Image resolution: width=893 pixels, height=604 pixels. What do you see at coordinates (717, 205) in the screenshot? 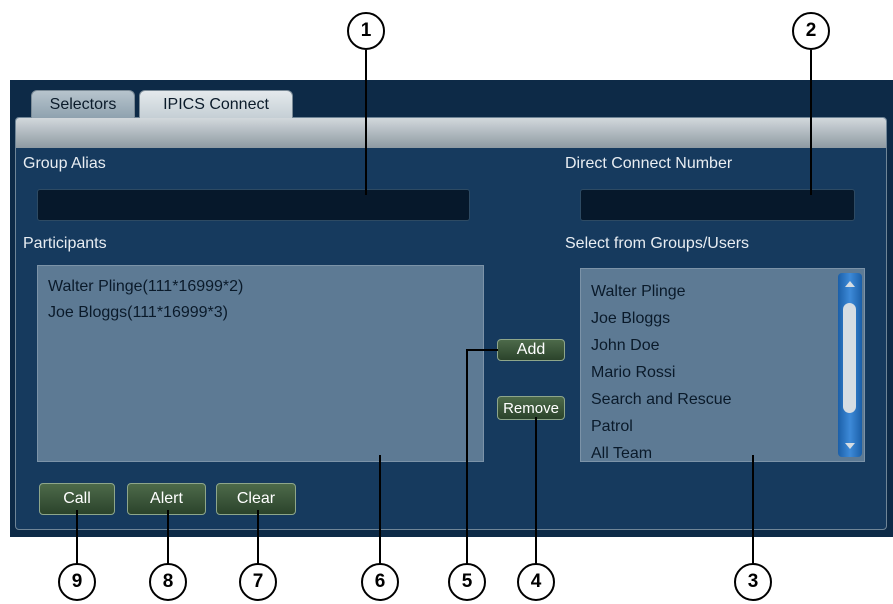
I see `direct-connect-number-field` at bounding box center [717, 205].